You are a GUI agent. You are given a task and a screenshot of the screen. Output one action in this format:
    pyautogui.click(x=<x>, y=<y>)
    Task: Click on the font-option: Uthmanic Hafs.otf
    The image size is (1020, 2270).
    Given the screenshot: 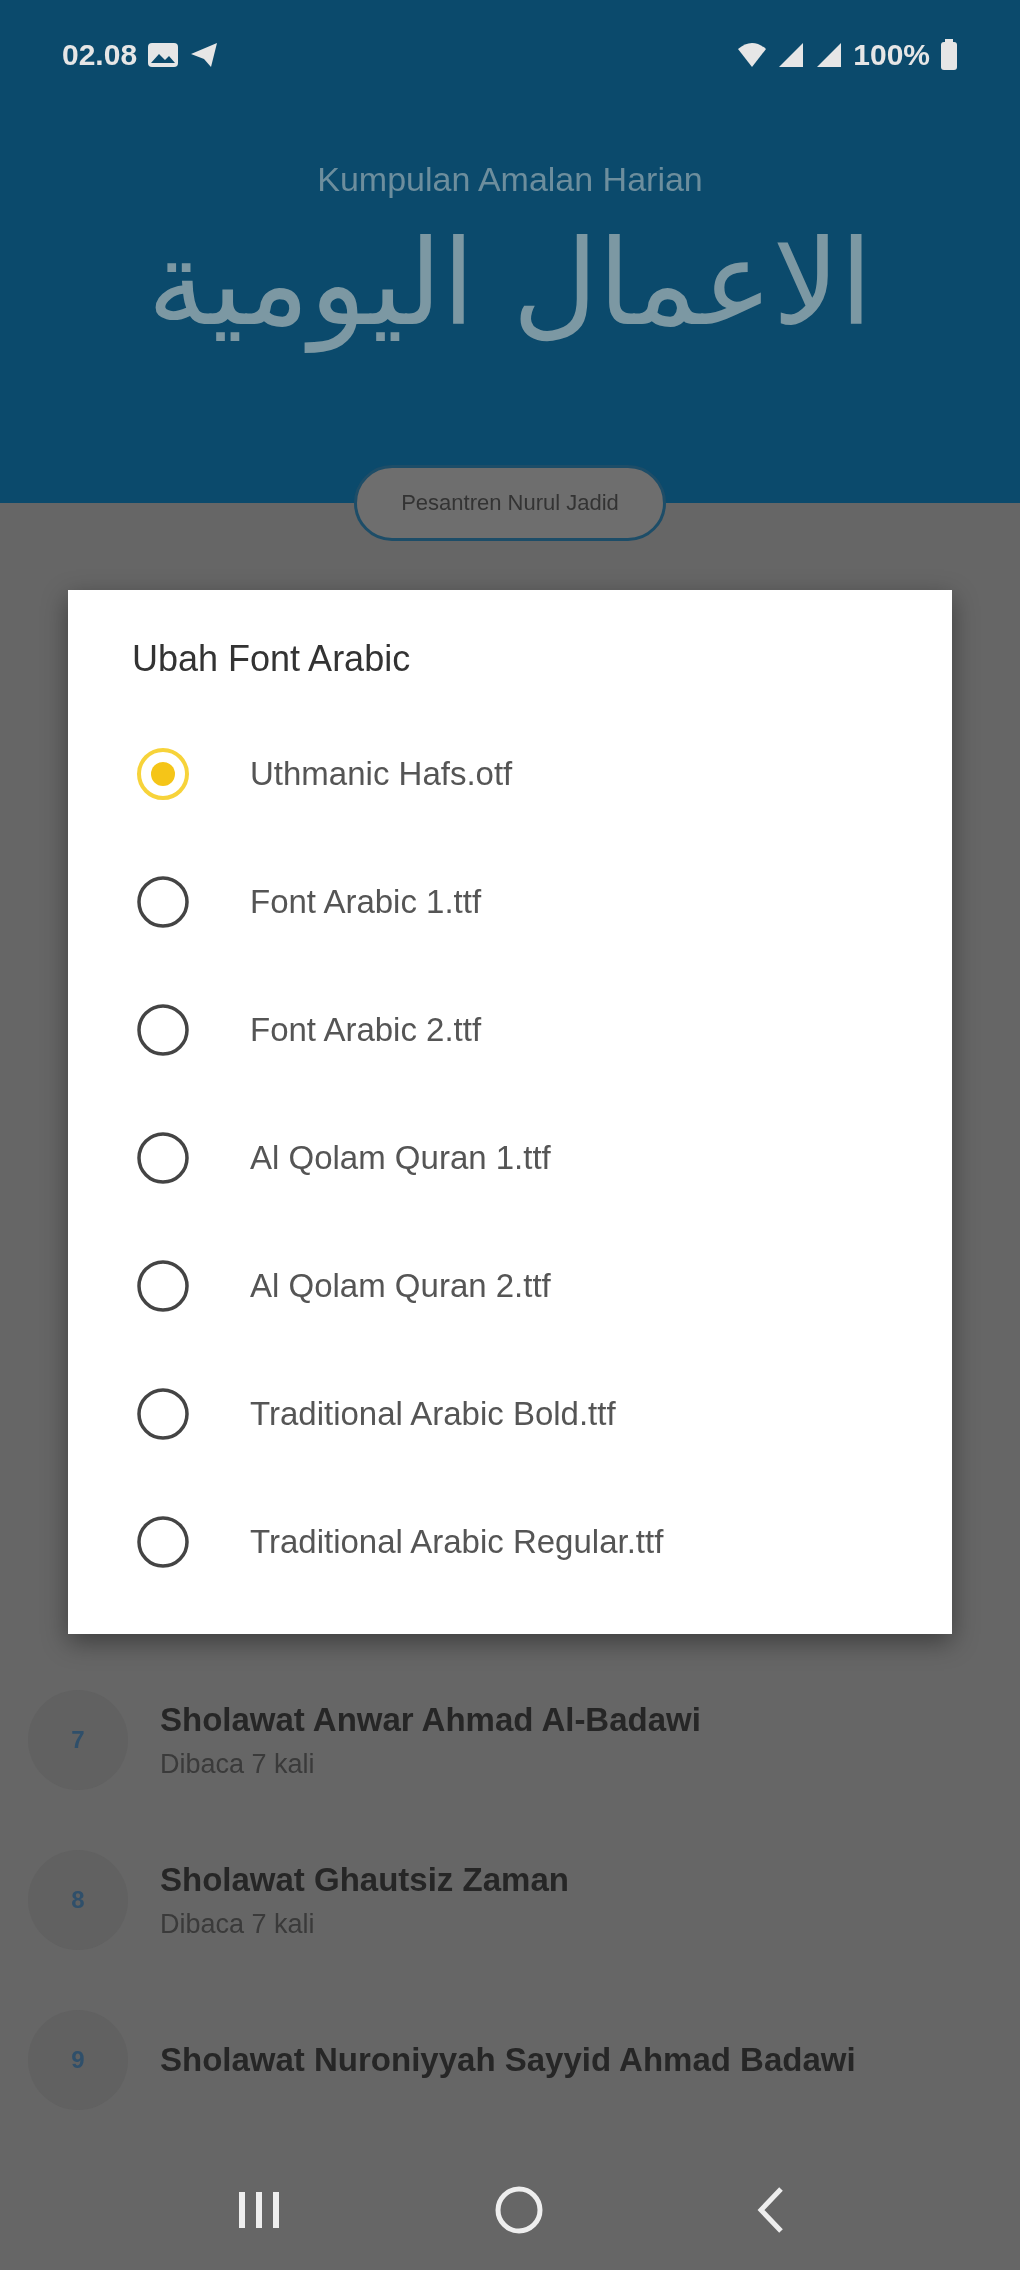 What is the action you would take?
    pyautogui.click(x=381, y=774)
    